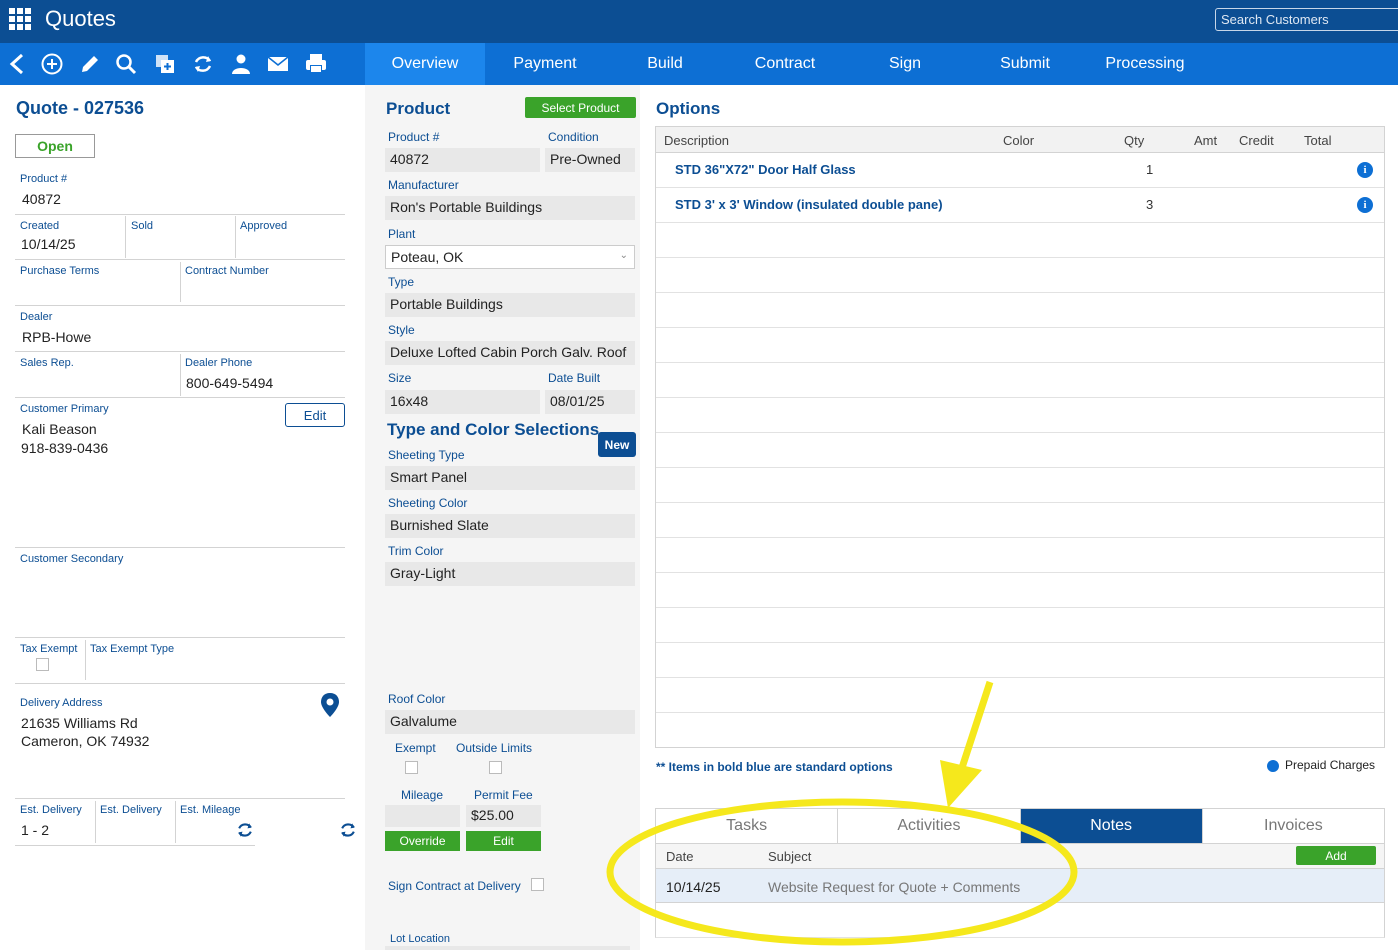 This screenshot has height=950, width=1398. Describe the element at coordinates (503, 841) in the screenshot. I see `edit-permit-button: Edit` at that location.